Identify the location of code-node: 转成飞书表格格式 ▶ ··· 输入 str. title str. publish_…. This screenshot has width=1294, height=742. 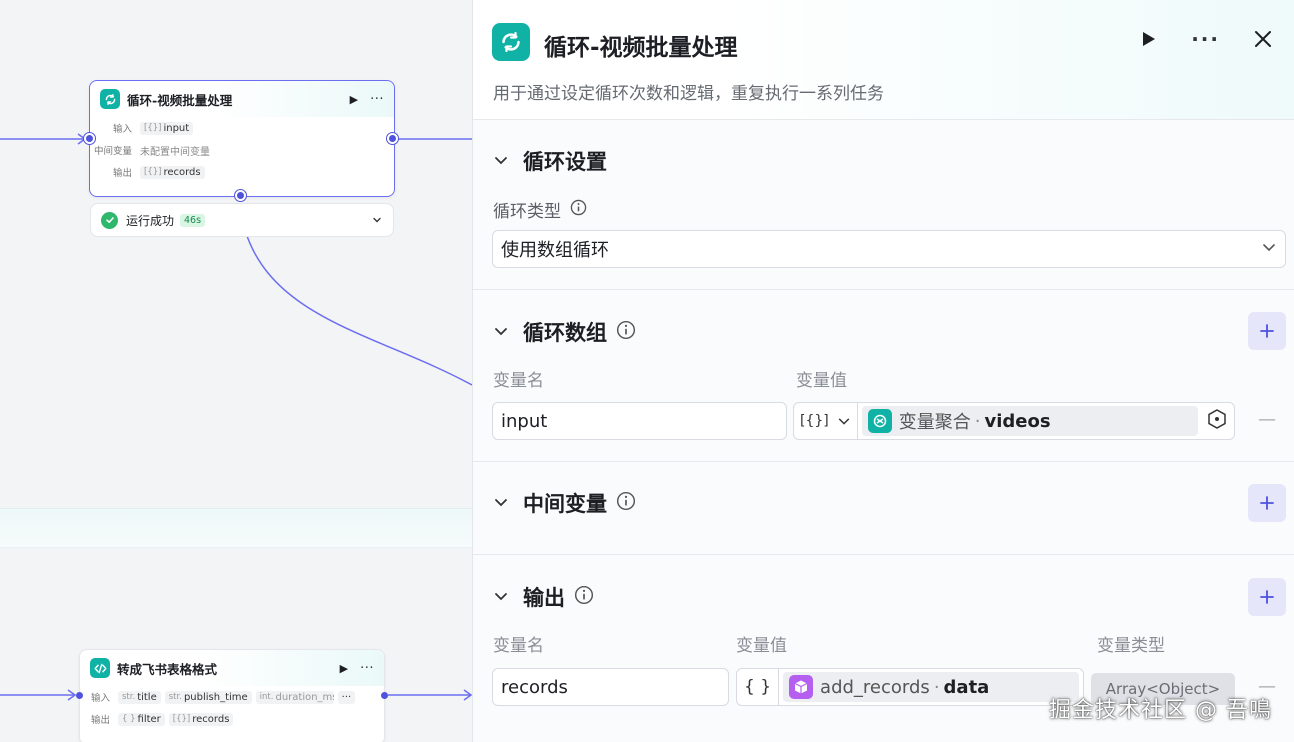
(232, 695).